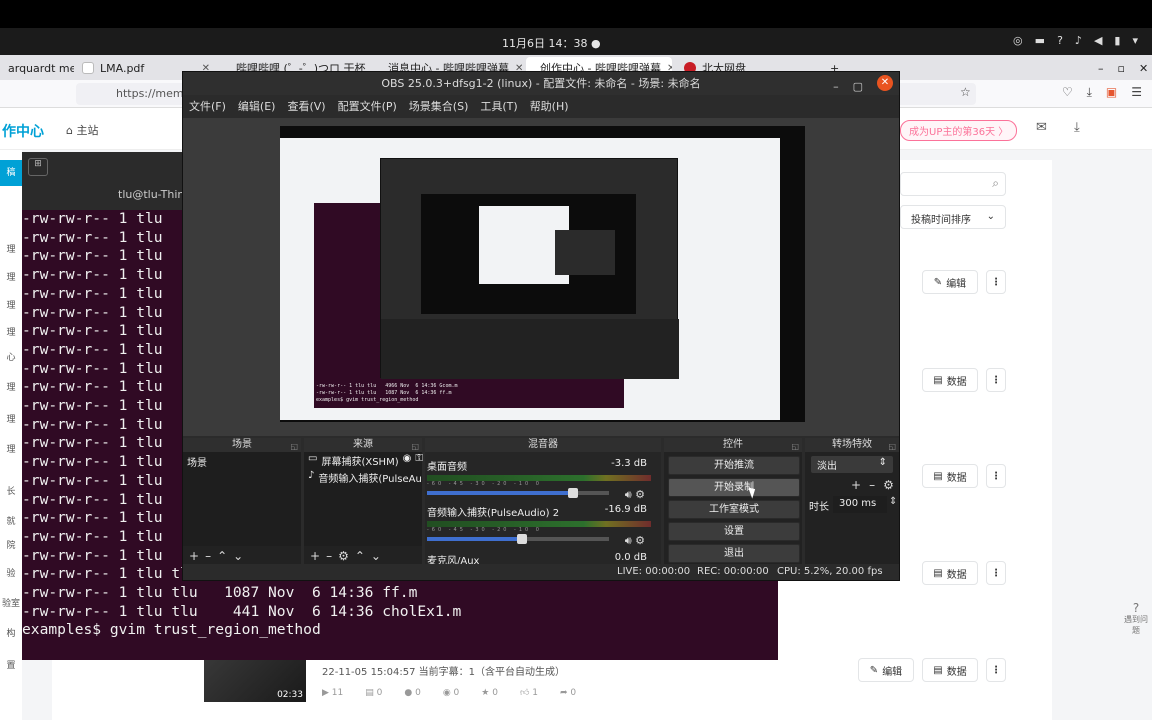 Image resolution: width=1152 pixels, height=720 pixels. I want to click on restore-icon: ▫, so click(1121, 68).